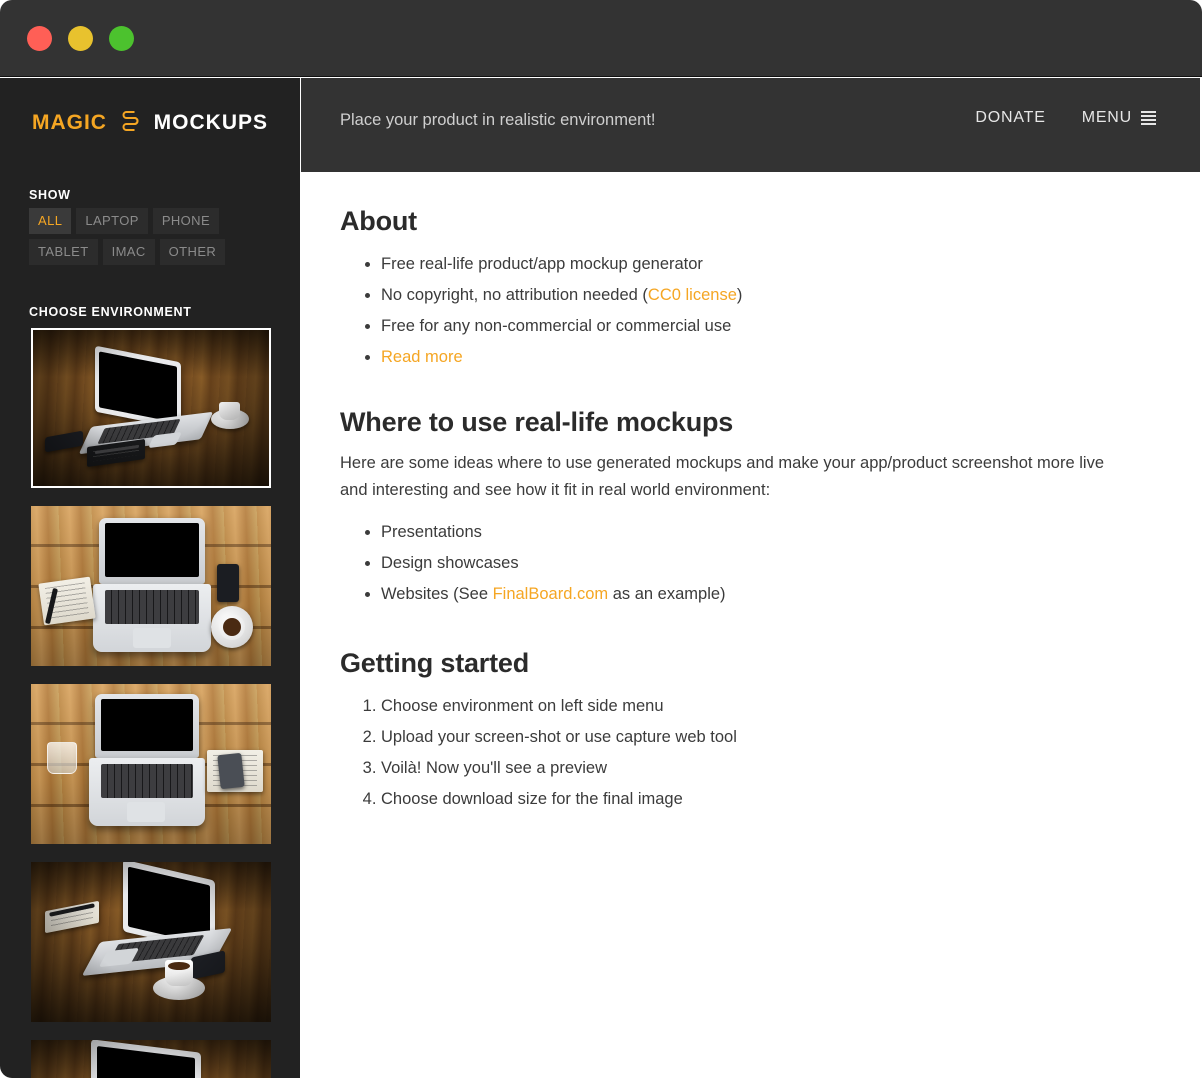 This screenshot has height=1078, width=1202. I want to click on finalboard-link: FinalBoard.com, so click(551, 594).